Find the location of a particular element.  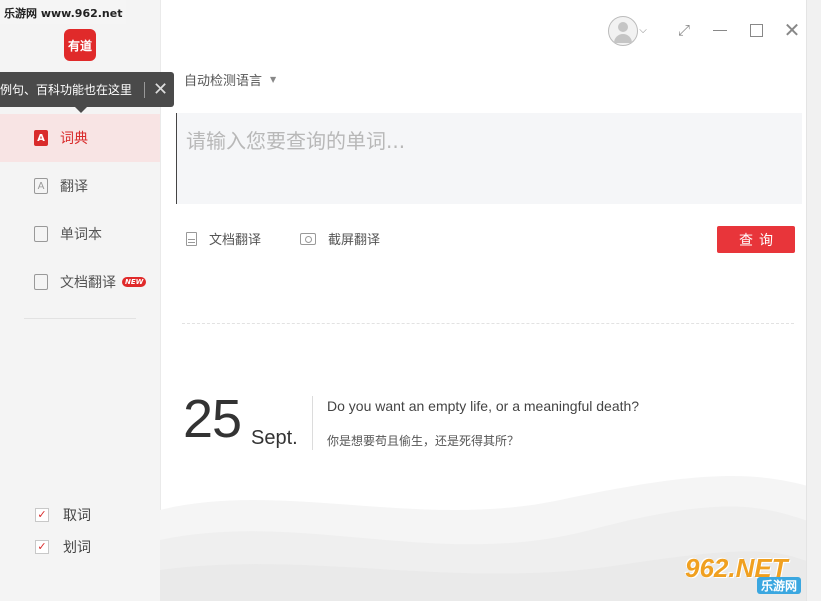

screenshot-translate-link: 截屏翻译 is located at coordinates (340, 238).